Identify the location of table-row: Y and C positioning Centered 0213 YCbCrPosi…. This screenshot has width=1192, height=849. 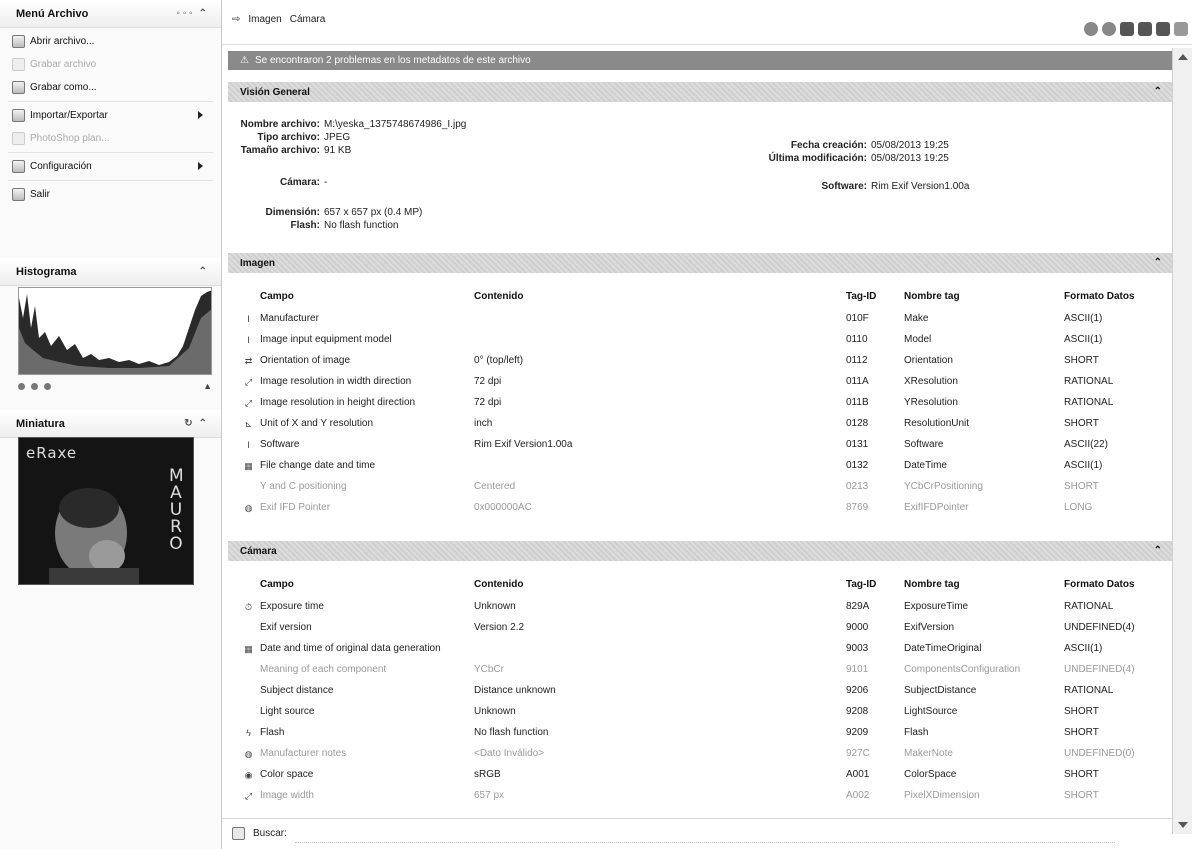
(700, 487).